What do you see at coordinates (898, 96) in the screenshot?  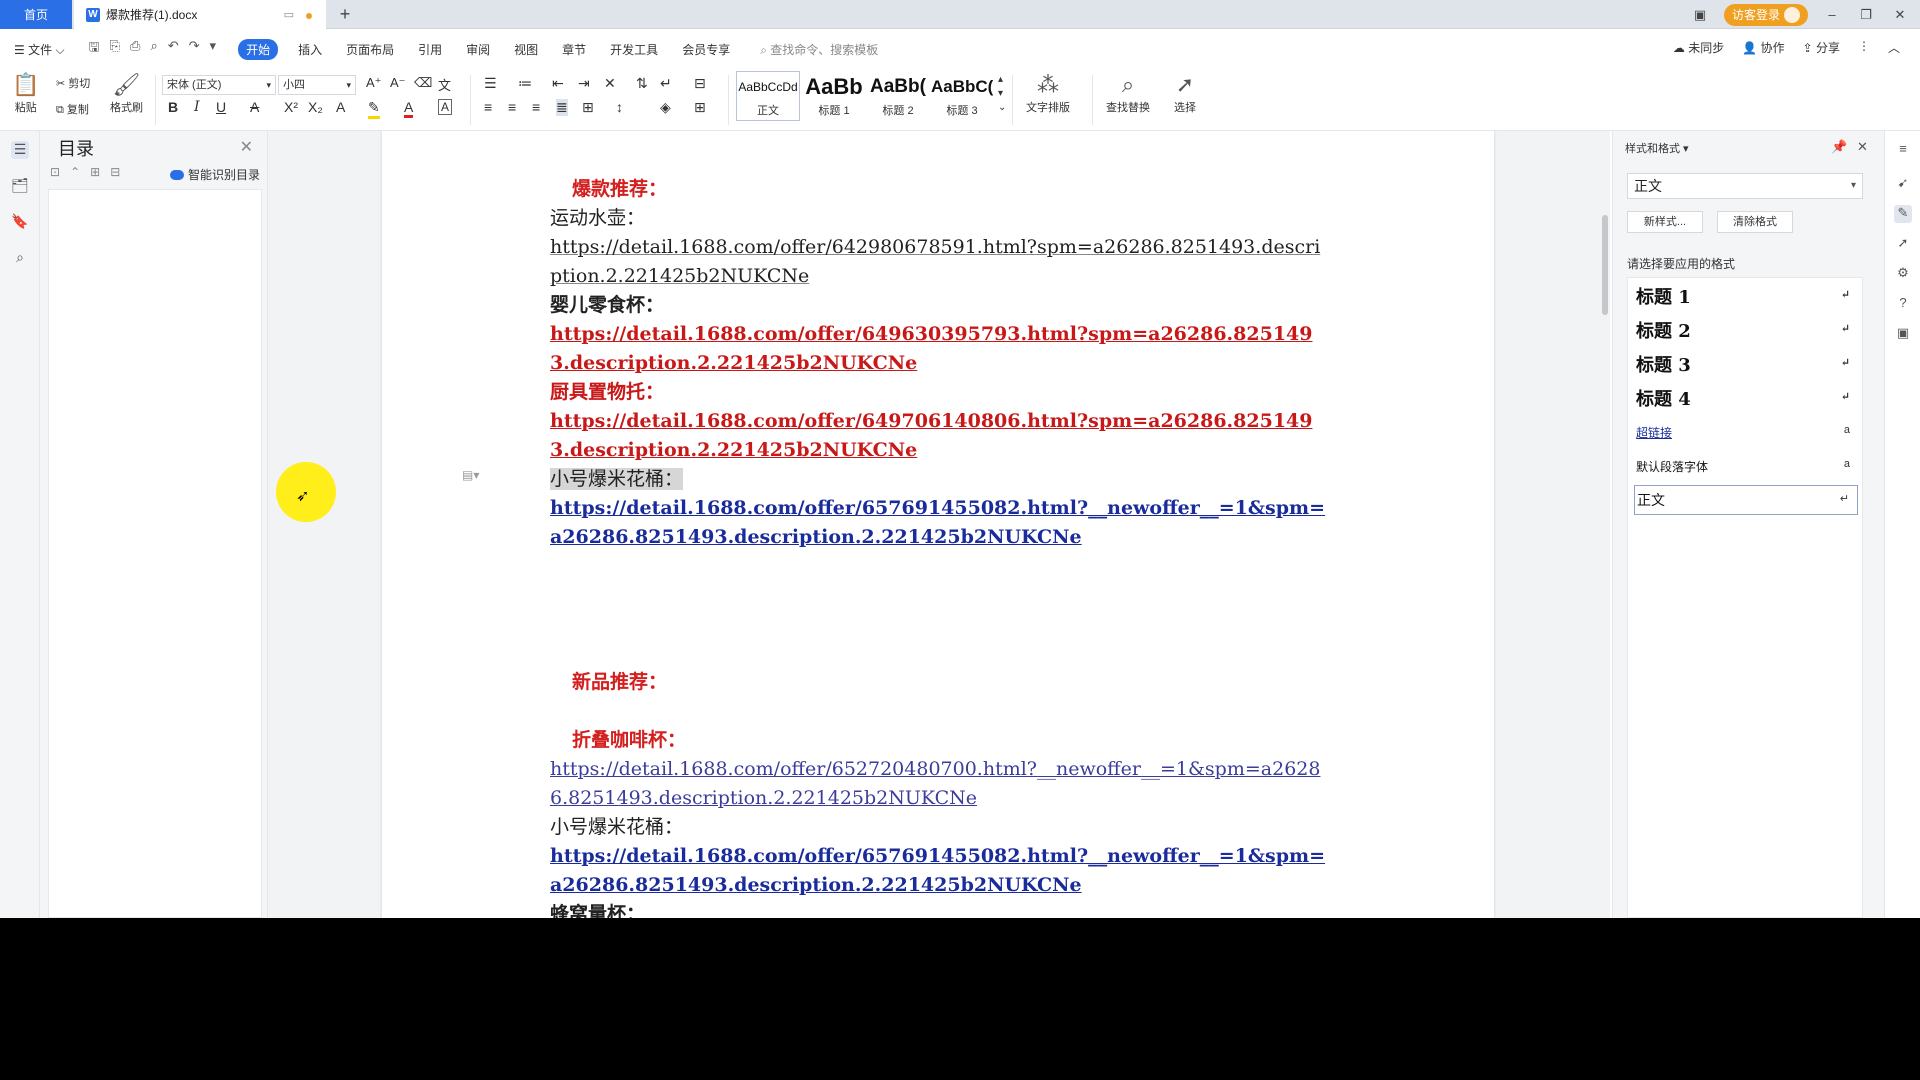 I see `style-heading-2: AaBb( 标题 2` at bounding box center [898, 96].